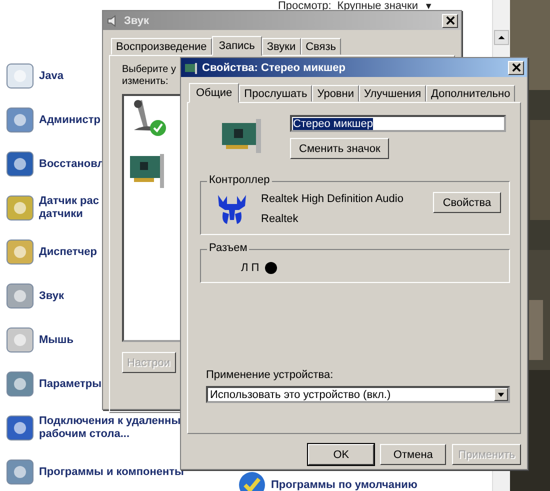  I want to click on tab: Дополнительно, so click(471, 93).